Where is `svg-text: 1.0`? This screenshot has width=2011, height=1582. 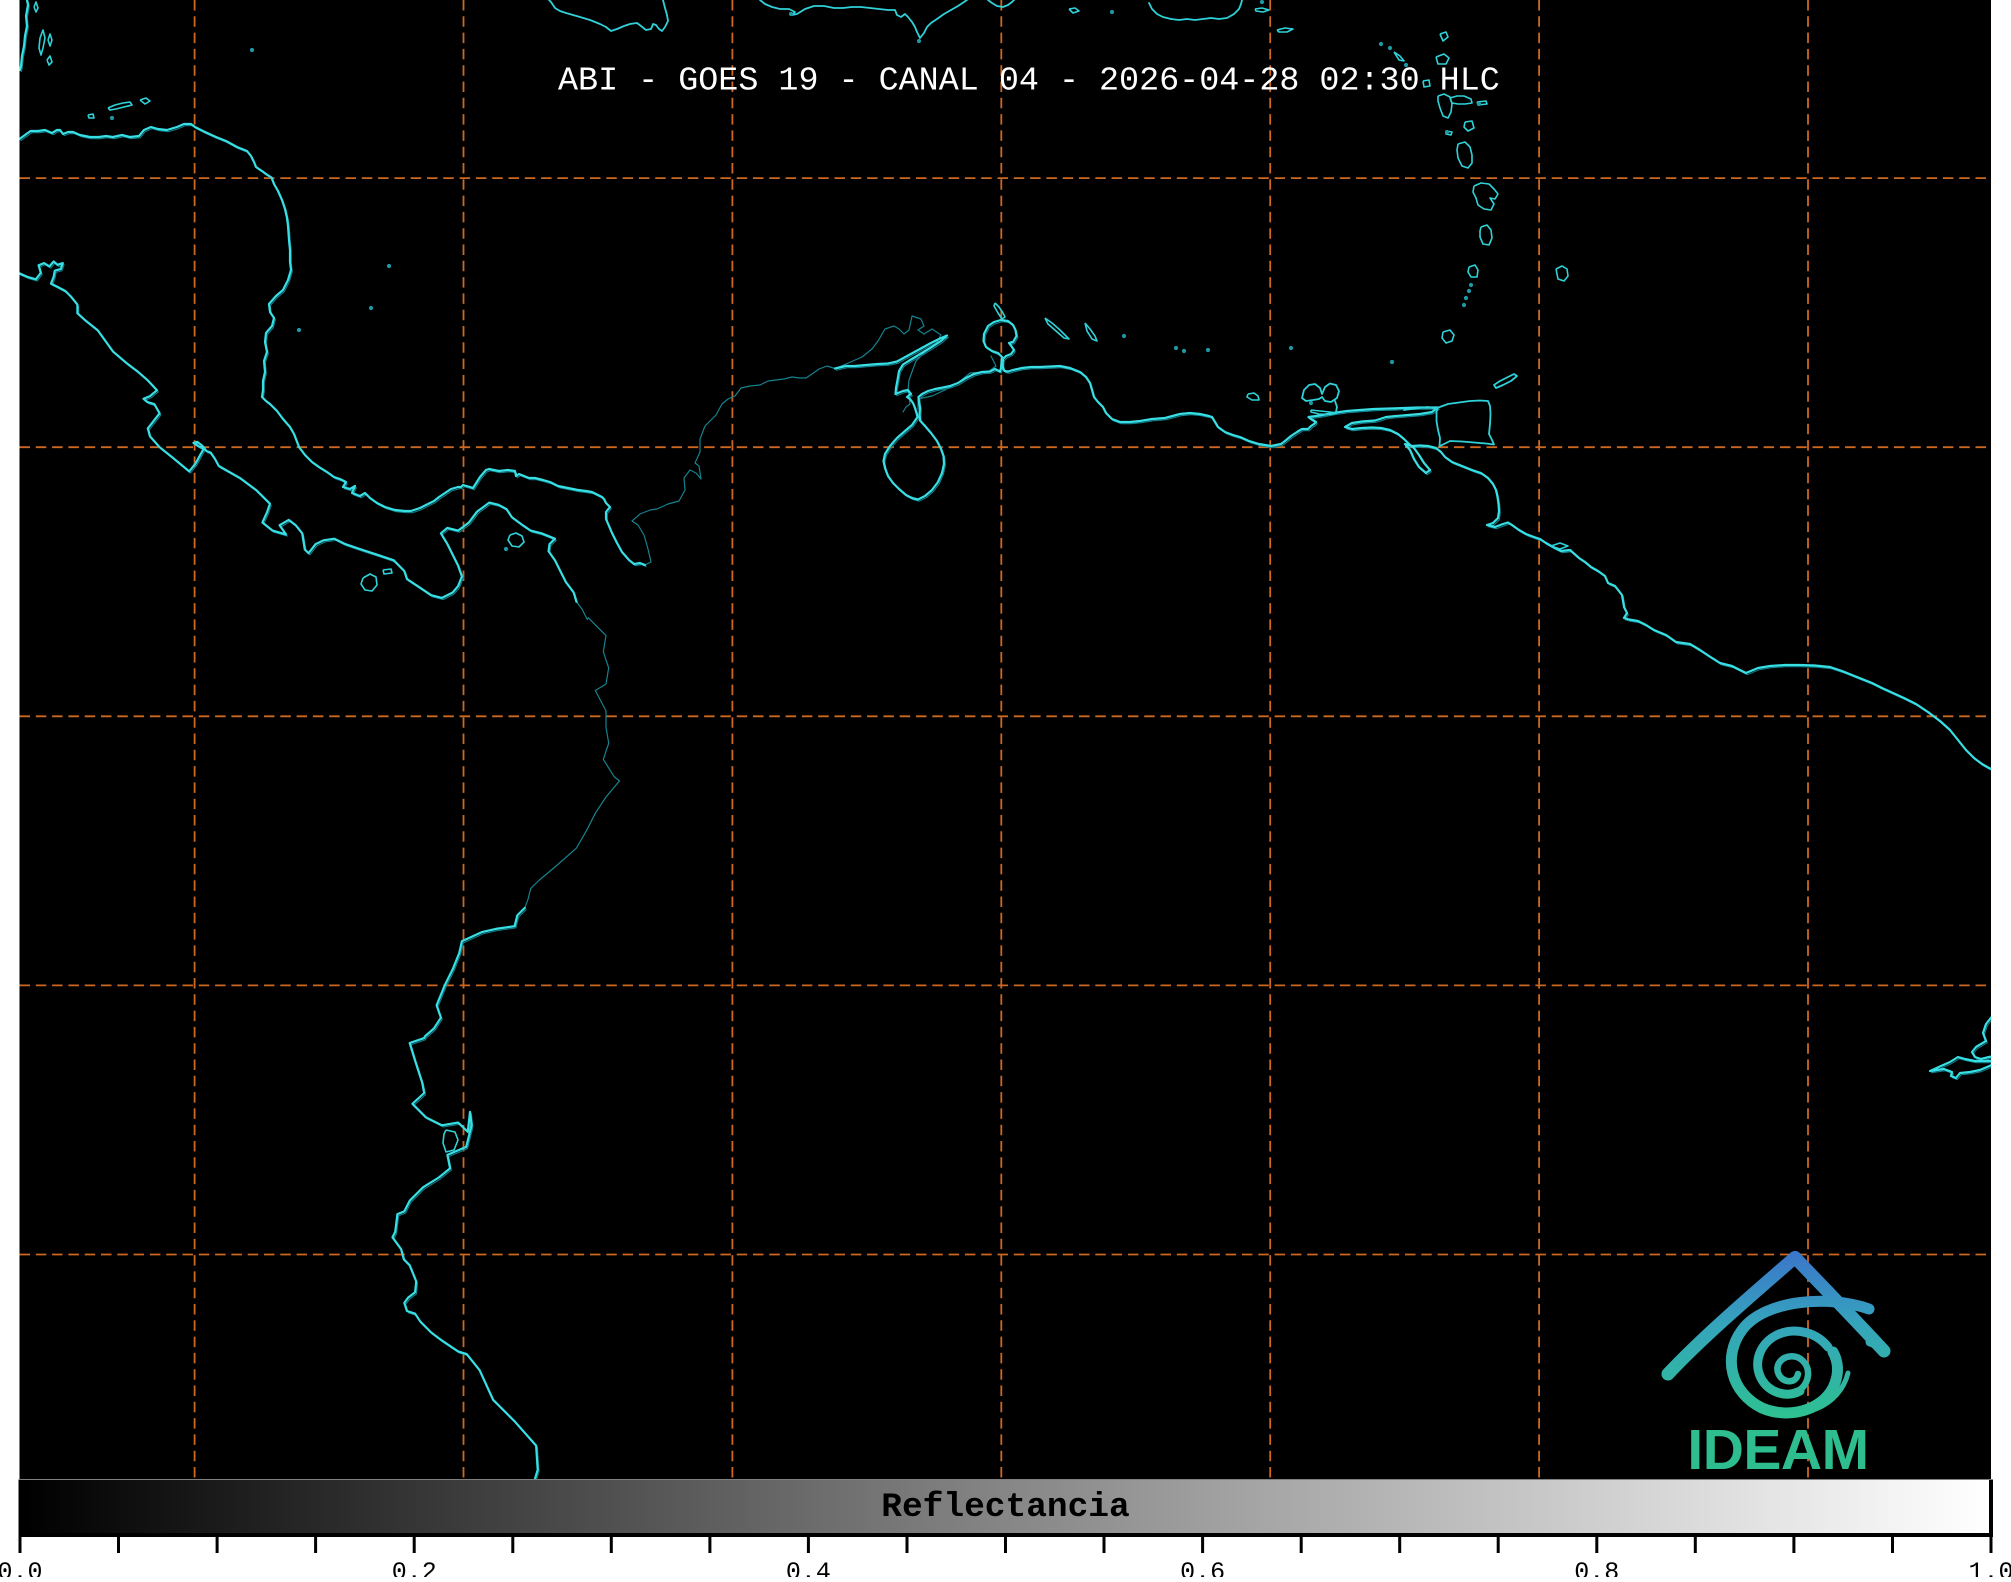
svg-text: 1.0 is located at coordinates (1989, 1567).